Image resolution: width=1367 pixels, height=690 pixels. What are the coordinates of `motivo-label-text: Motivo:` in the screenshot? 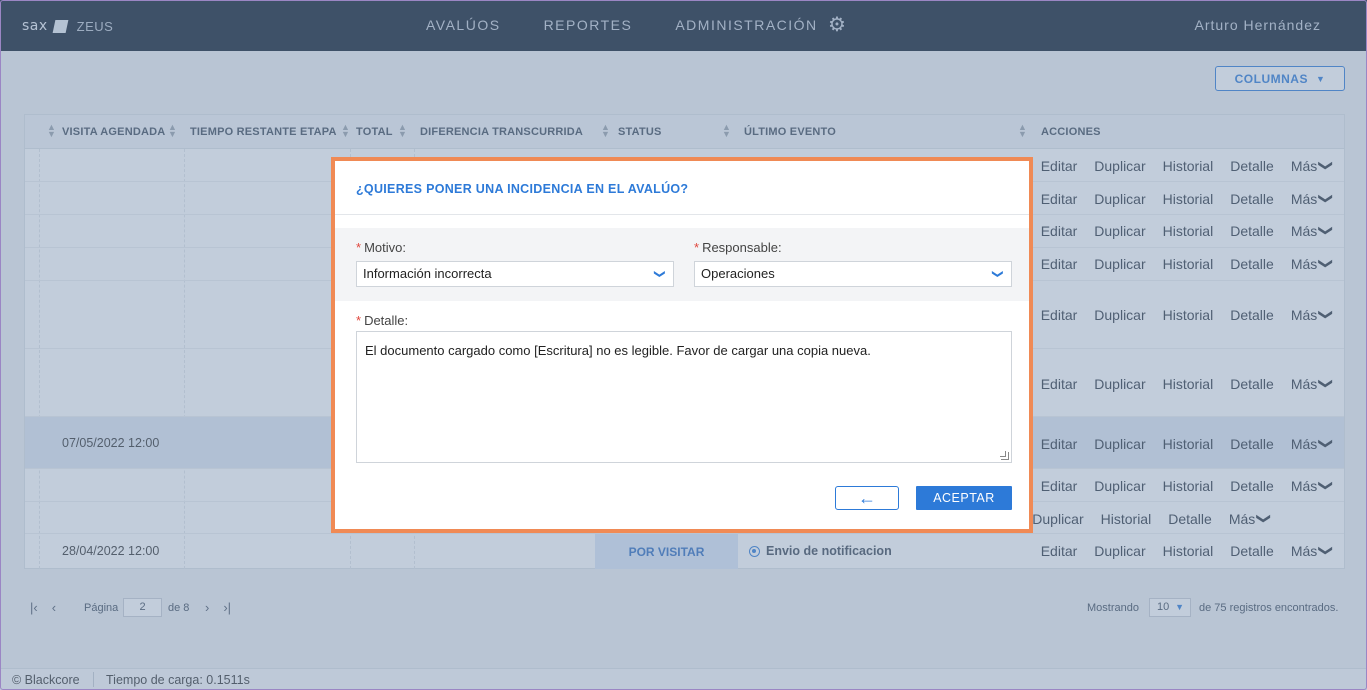 It's located at (385, 247).